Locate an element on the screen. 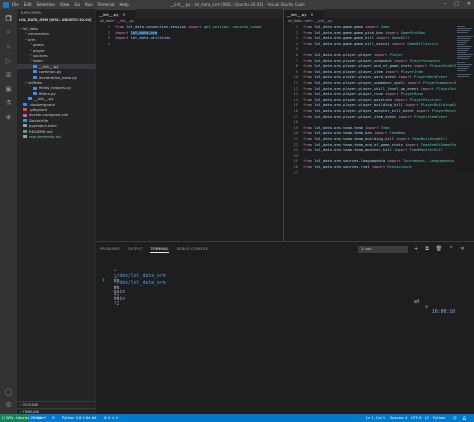 The width and height of the screenshot is (474, 422). git-branch-status: ⑂ main* is located at coordinates (39, 418).